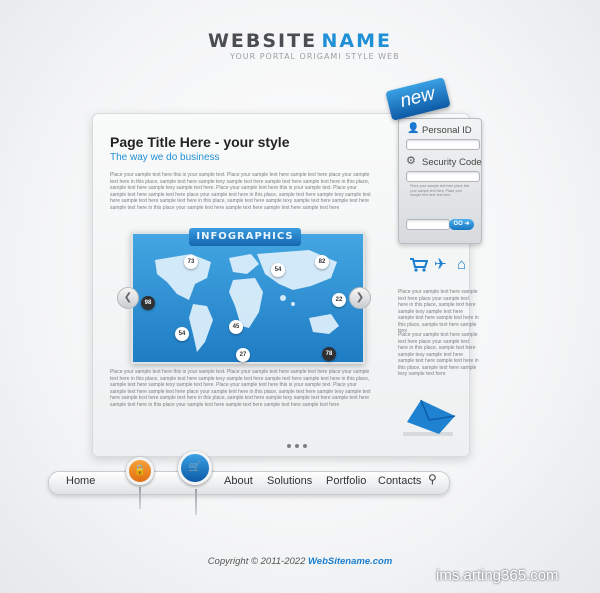  I want to click on nav-item-contacts: Contacts, so click(399, 481).